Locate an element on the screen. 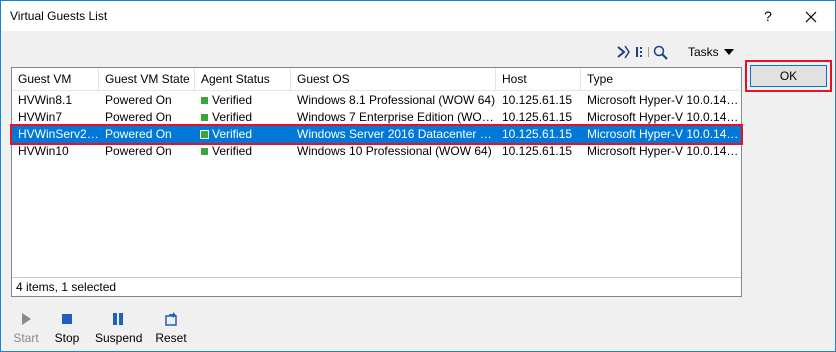  column-header-host: Host is located at coordinates (538, 79).